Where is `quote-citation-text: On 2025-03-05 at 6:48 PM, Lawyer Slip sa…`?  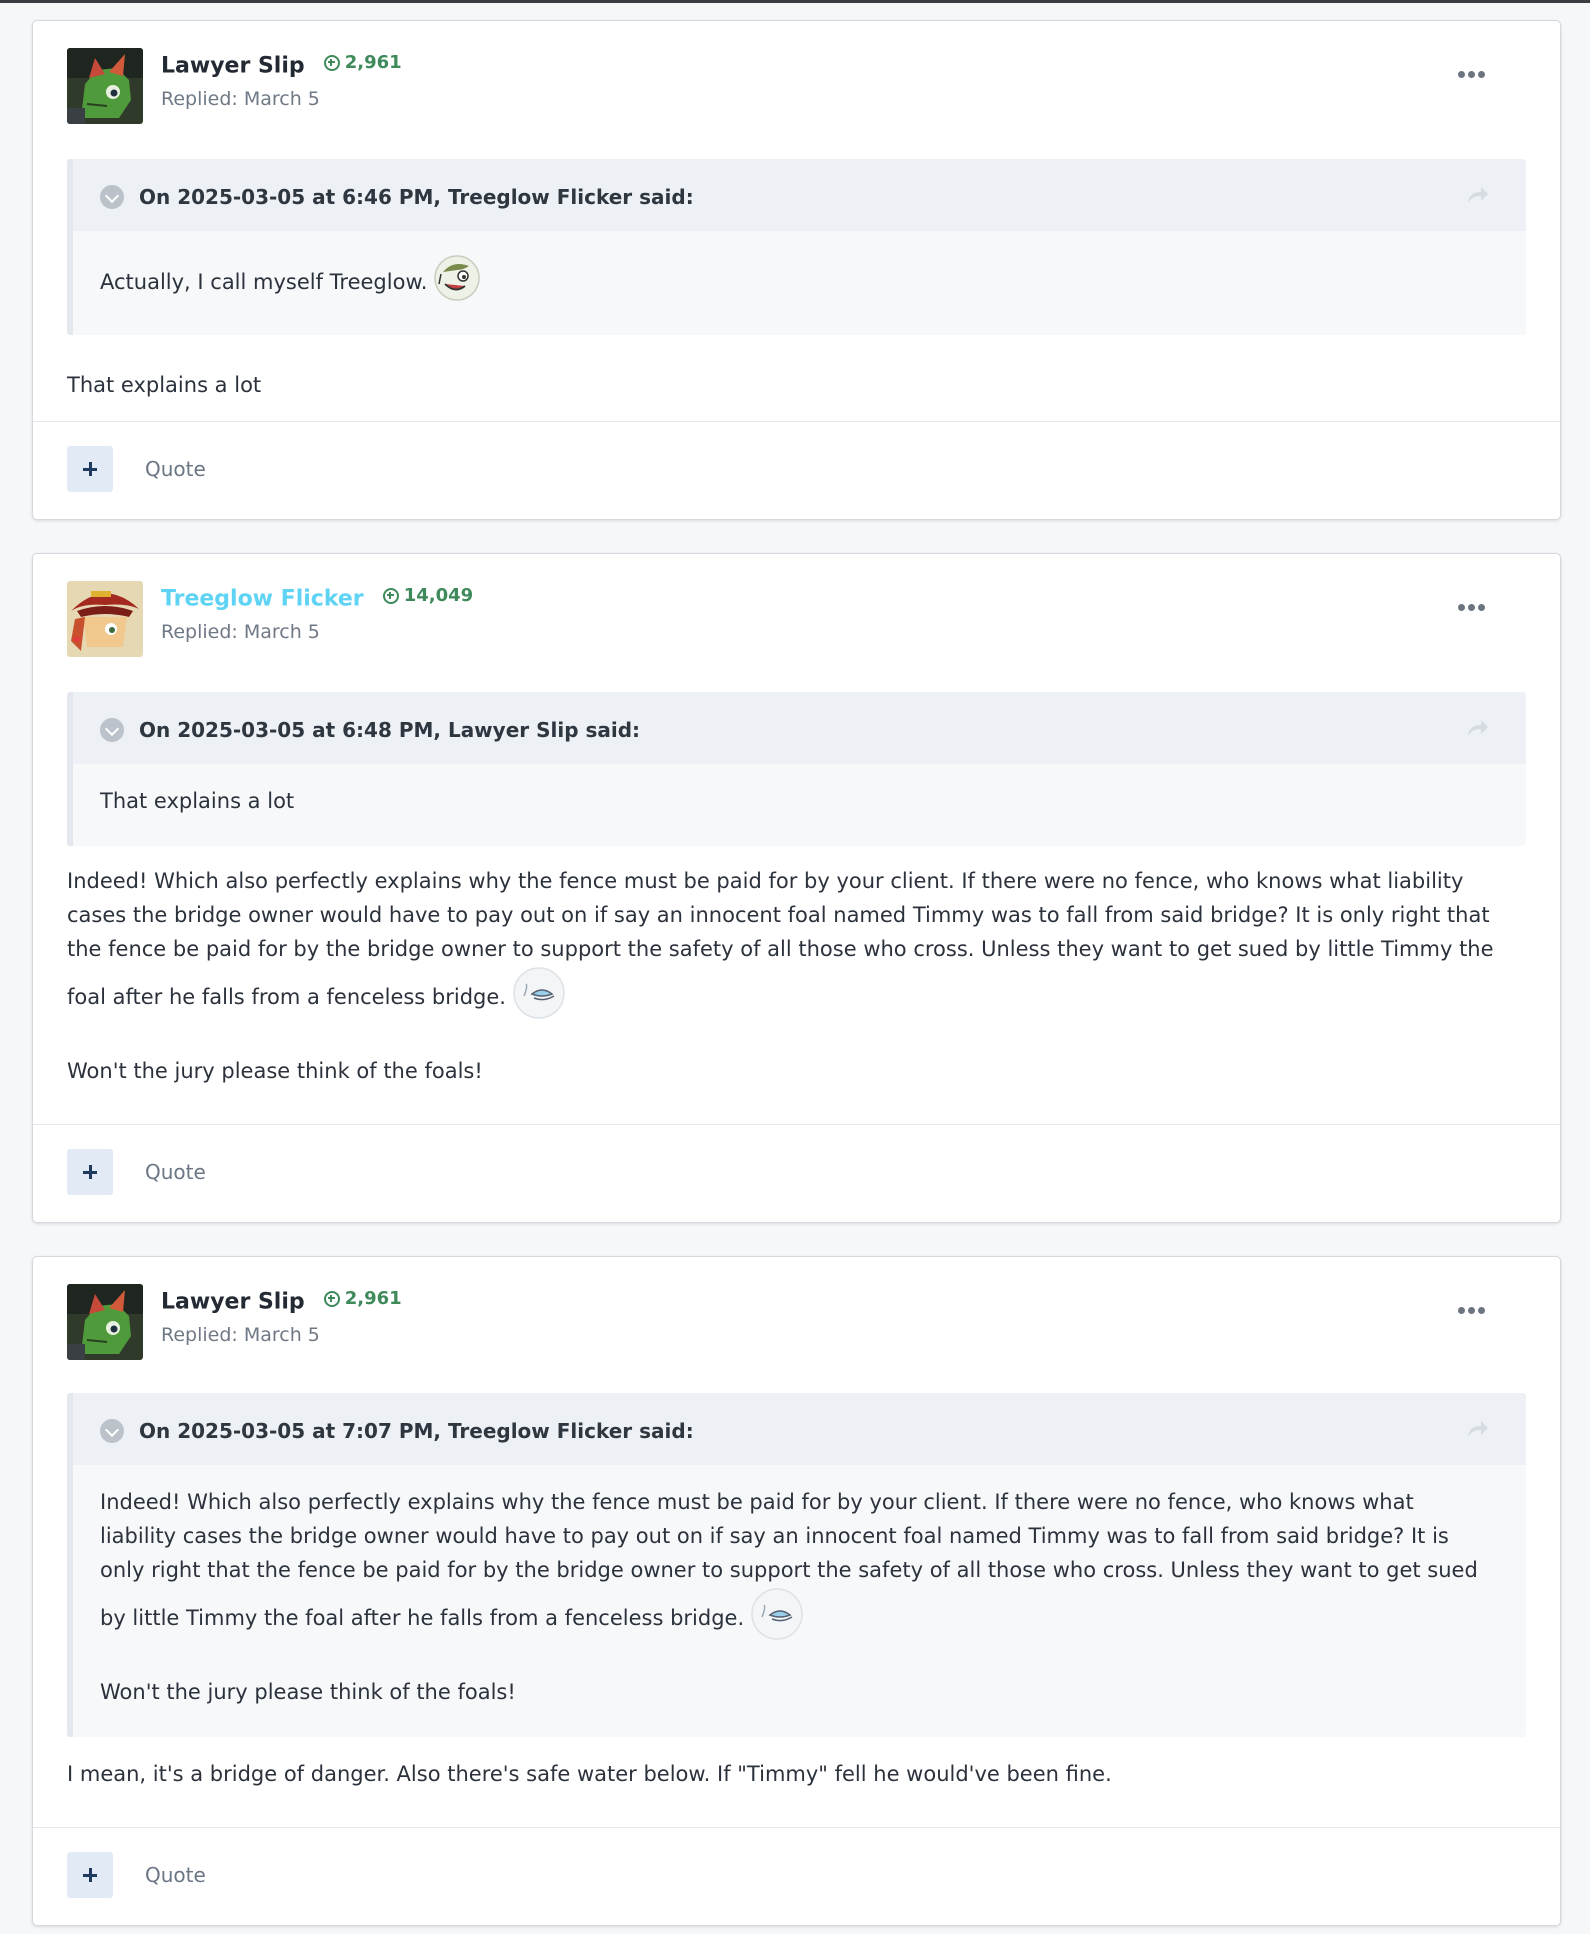 quote-citation-text: On 2025-03-05 at 6:48 PM, Lawyer Slip sa… is located at coordinates (389, 730).